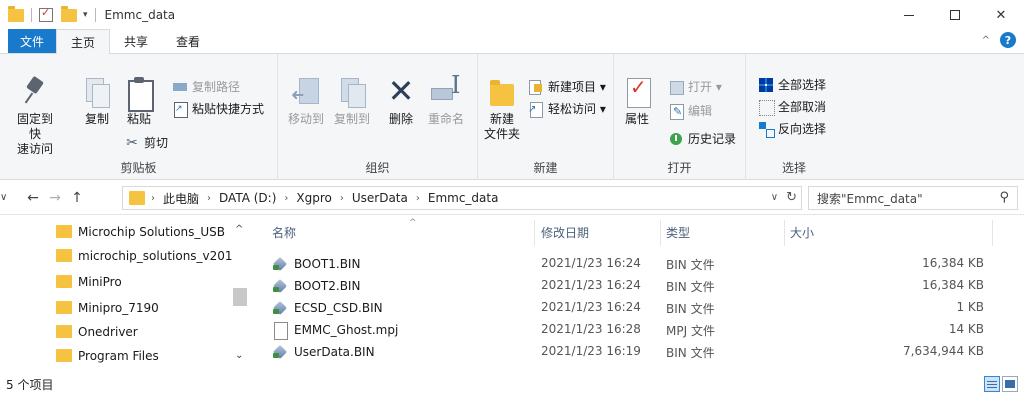 The width and height of the screenshot is (1024, 396). I want to click on file-name-cell: EMMC_Ghost.mpj, so click(335, 331).